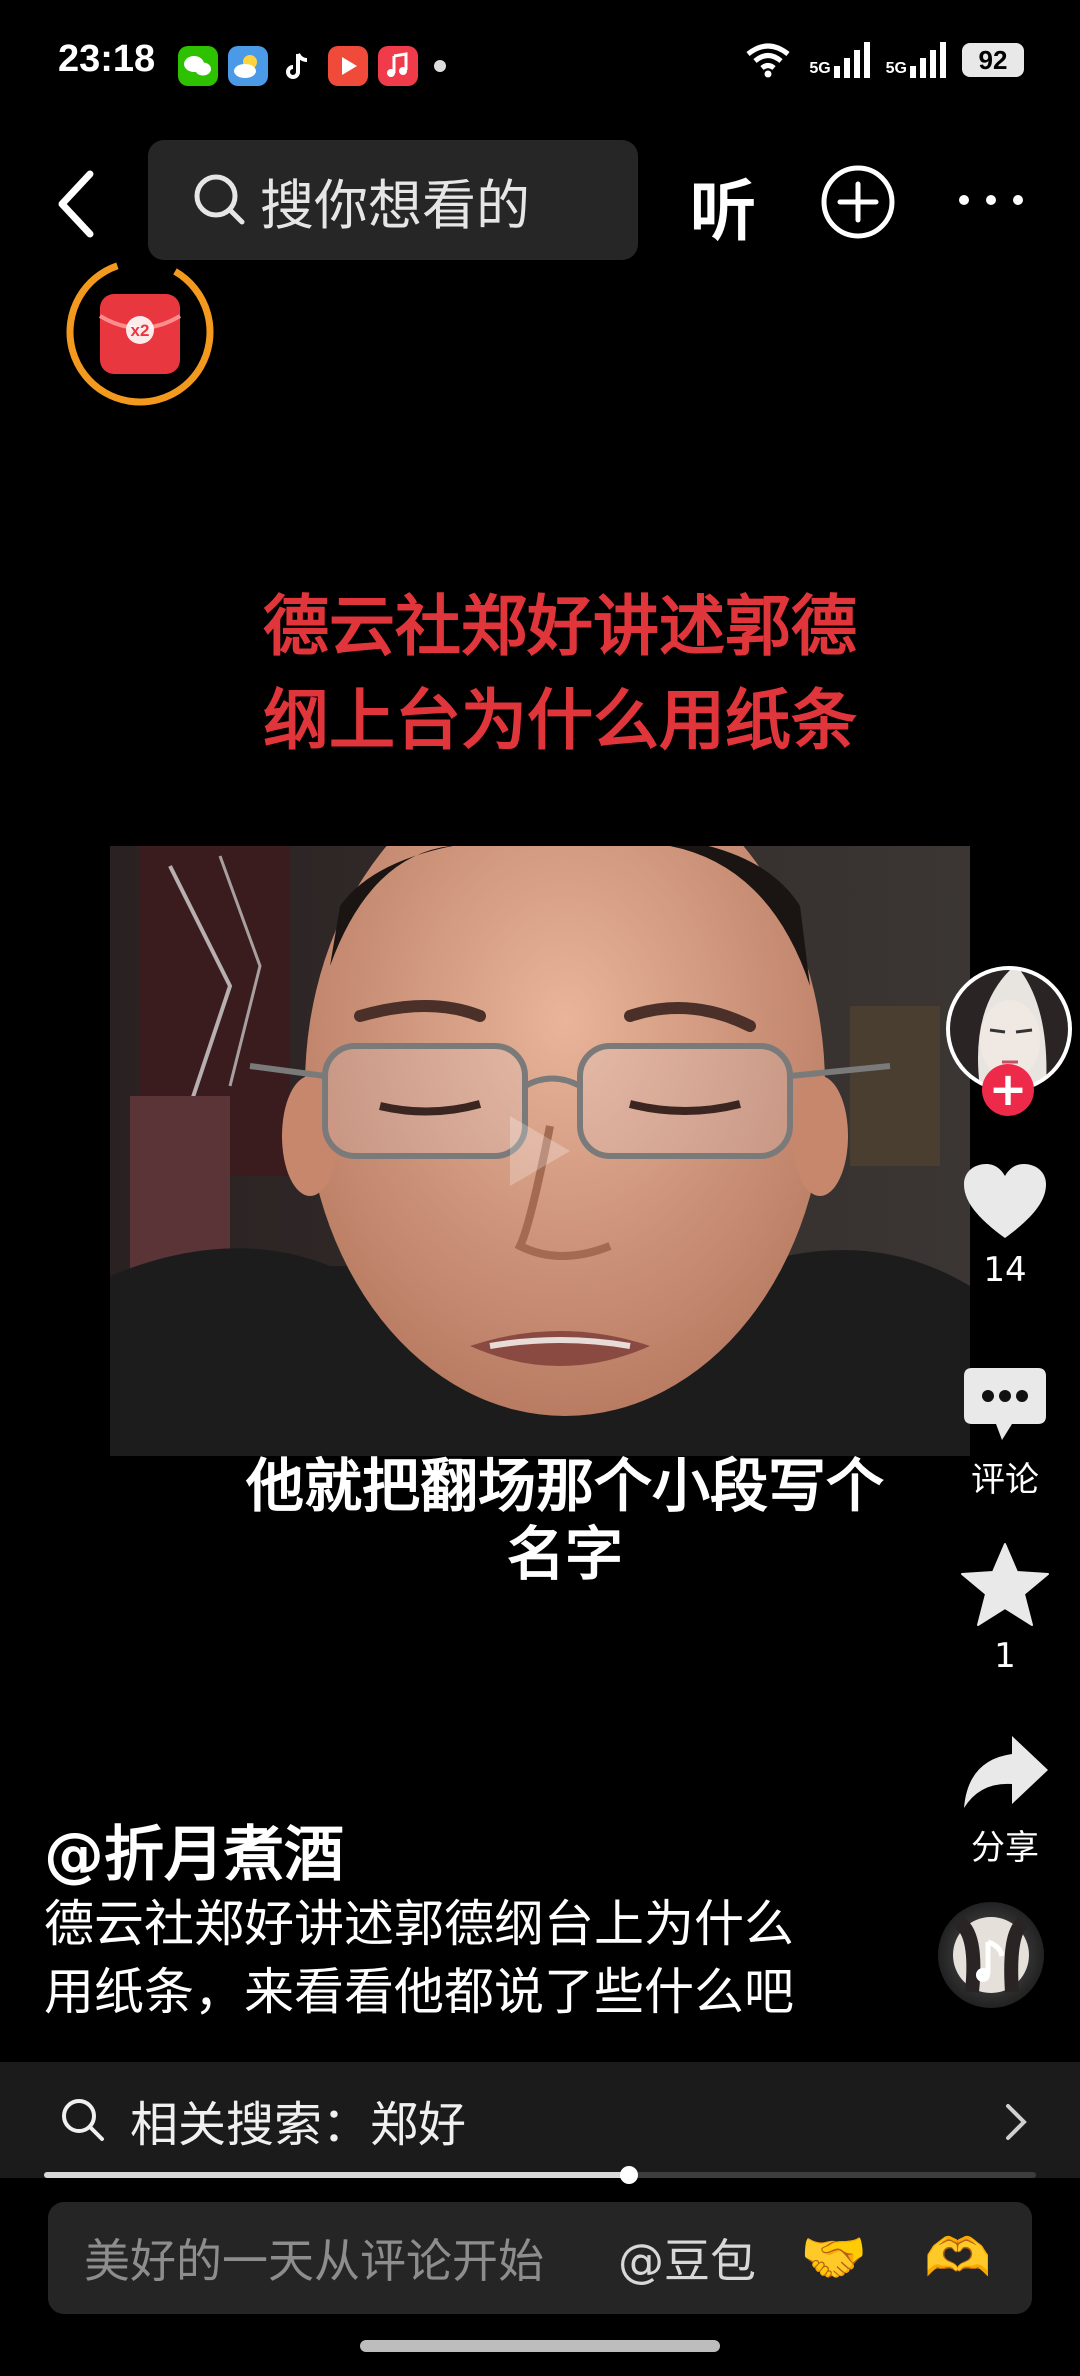  Describe the element at coordinates (564, 1486) in the screenshot. I see `subtitle-line: 他就把翻场那个小段写个` at that location.